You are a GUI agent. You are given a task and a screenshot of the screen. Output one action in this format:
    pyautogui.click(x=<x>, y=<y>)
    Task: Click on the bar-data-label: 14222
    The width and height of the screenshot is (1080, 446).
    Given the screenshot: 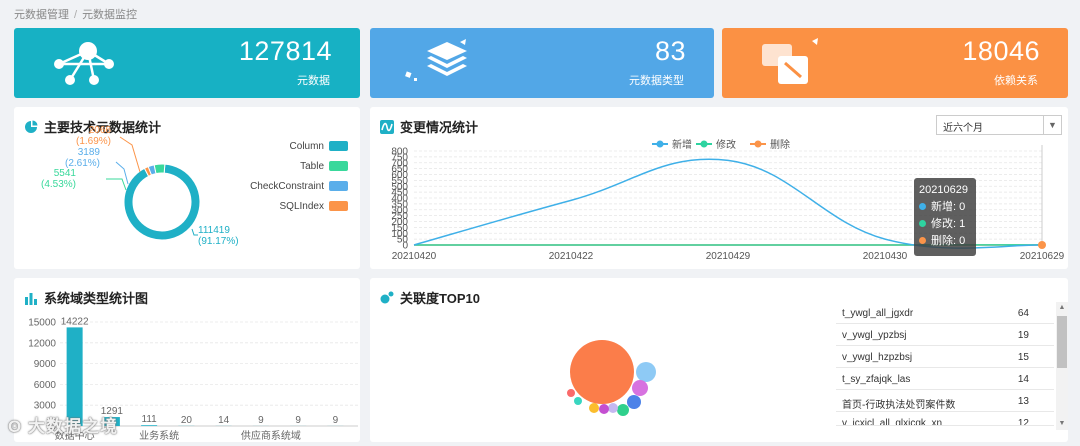 What is the action you would take?
    pyautogui.click(x=75, y=321)
    